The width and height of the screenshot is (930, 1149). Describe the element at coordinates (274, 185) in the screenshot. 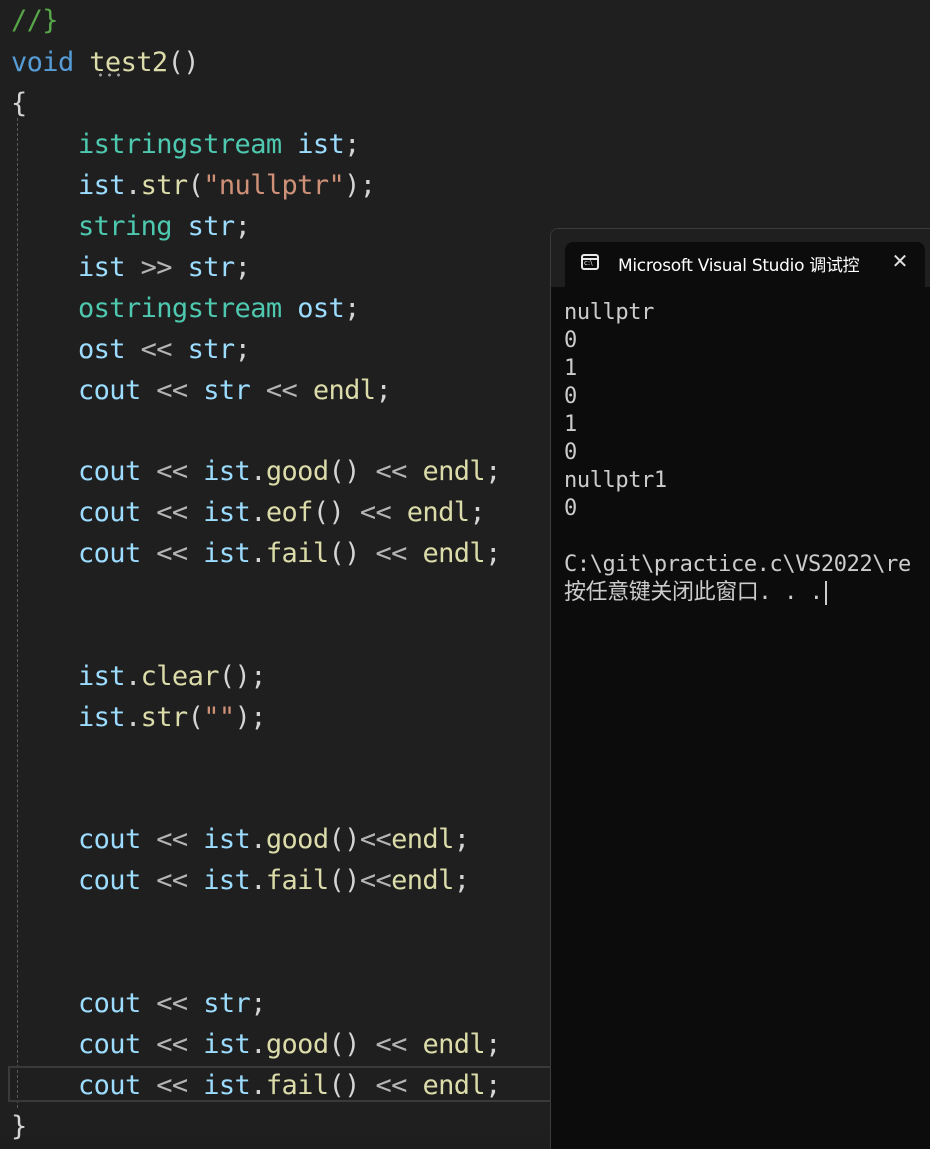

I see `string-literal: "nullptr"` at that location.